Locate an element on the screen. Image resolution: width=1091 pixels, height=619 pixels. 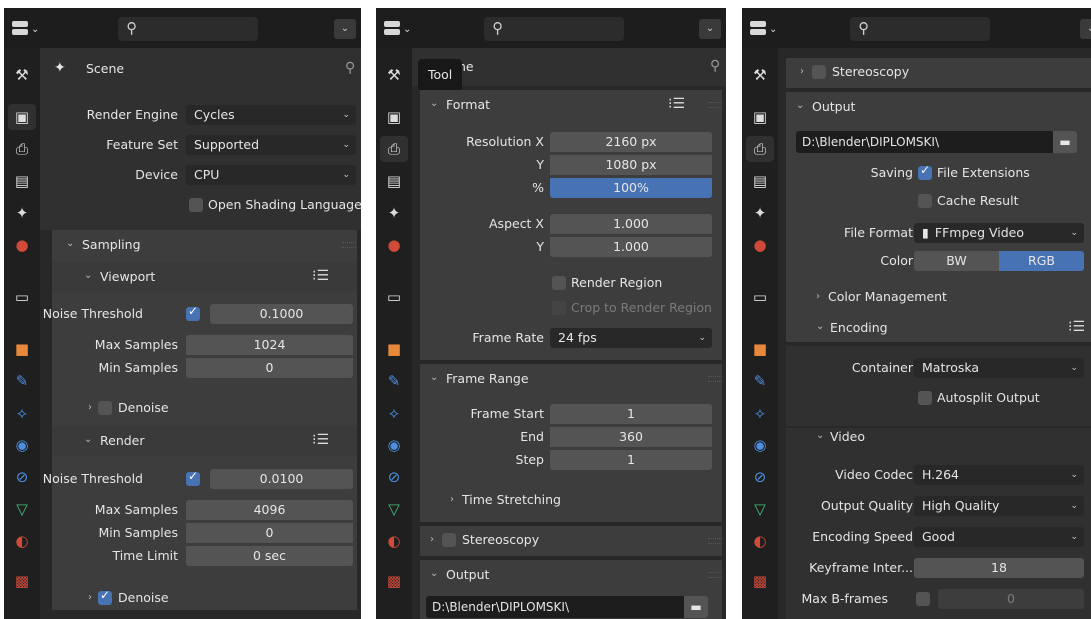
frame-rate-dropdown: 24 fps ⌄ is located at coordinates (631, 338).